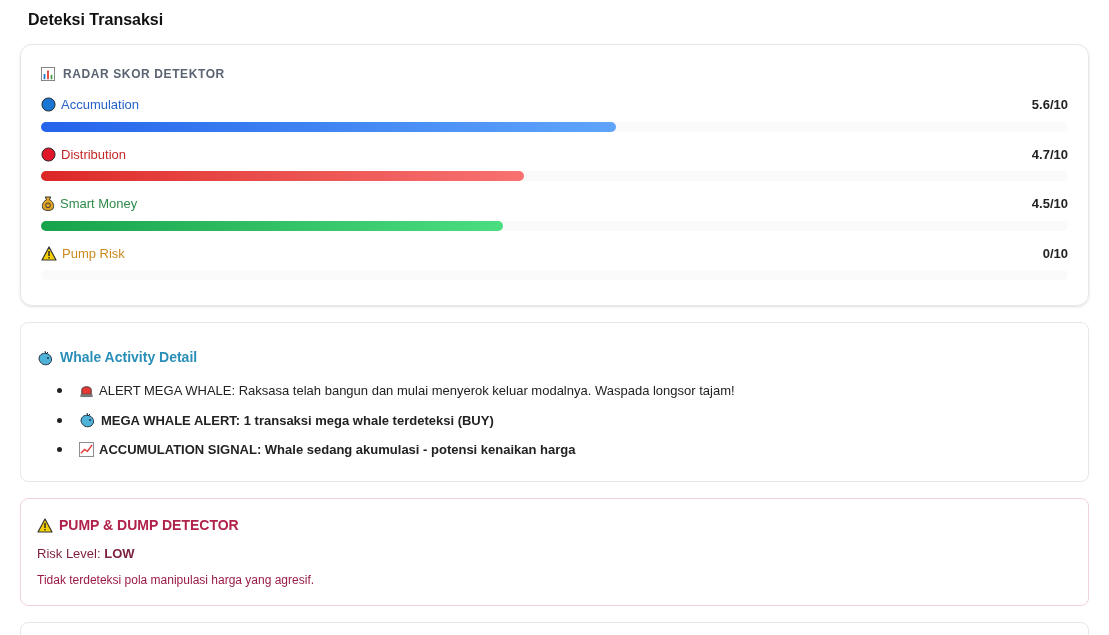  What do you see at coordinates (149, 525) in the screenshot?
I see `pump-dump-title: PUMP & DUMP DETECTOR` at bounding box center [149, 525].